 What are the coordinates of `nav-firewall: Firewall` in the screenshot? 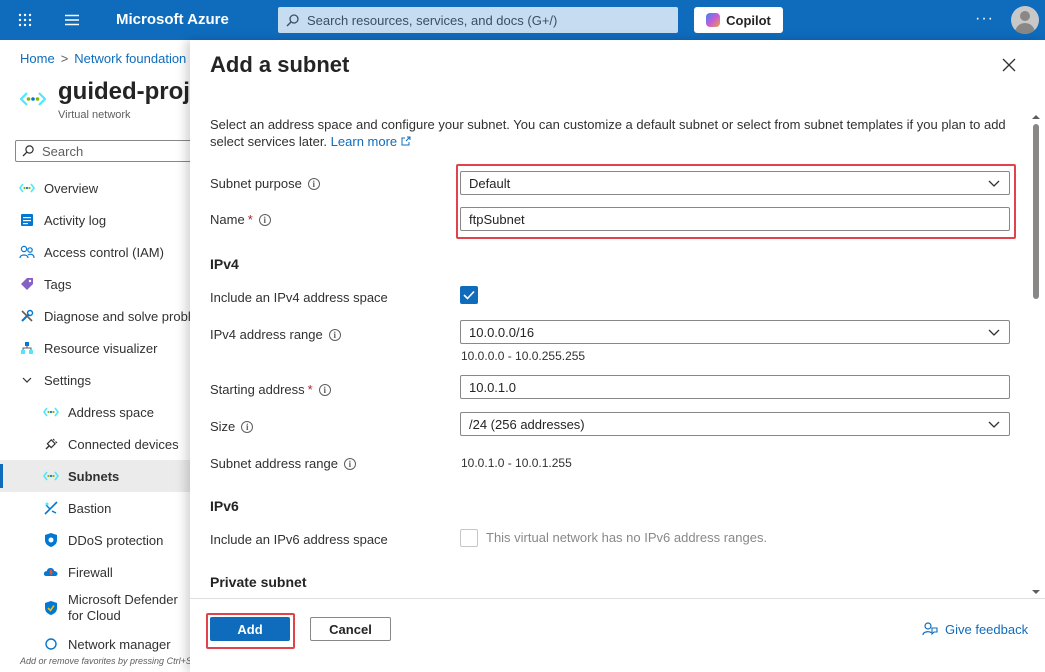 It's located at (95, 572).